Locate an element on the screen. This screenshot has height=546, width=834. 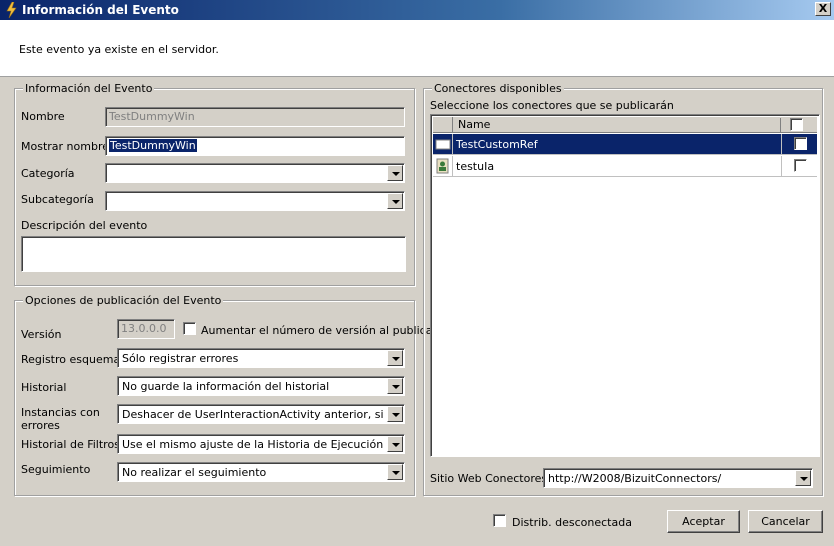
connectors-legend: Conectores disponibles is located at coordinates (498, 88).